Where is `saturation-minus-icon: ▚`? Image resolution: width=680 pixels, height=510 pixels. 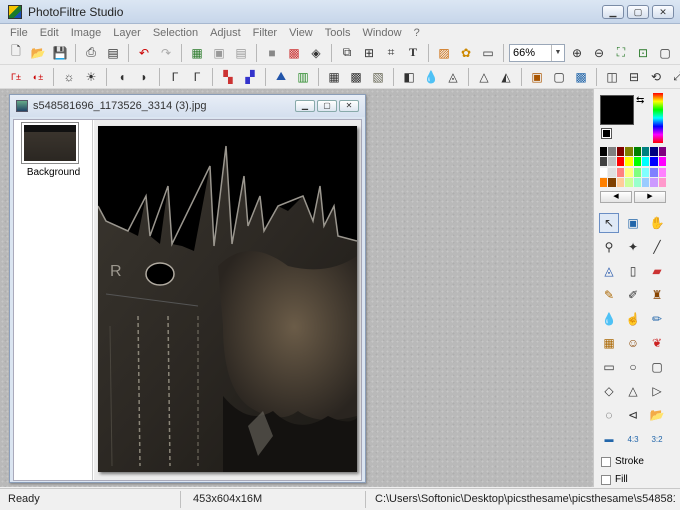 saturation-minus-icon: ▚ is located at coordinates (228, 77).